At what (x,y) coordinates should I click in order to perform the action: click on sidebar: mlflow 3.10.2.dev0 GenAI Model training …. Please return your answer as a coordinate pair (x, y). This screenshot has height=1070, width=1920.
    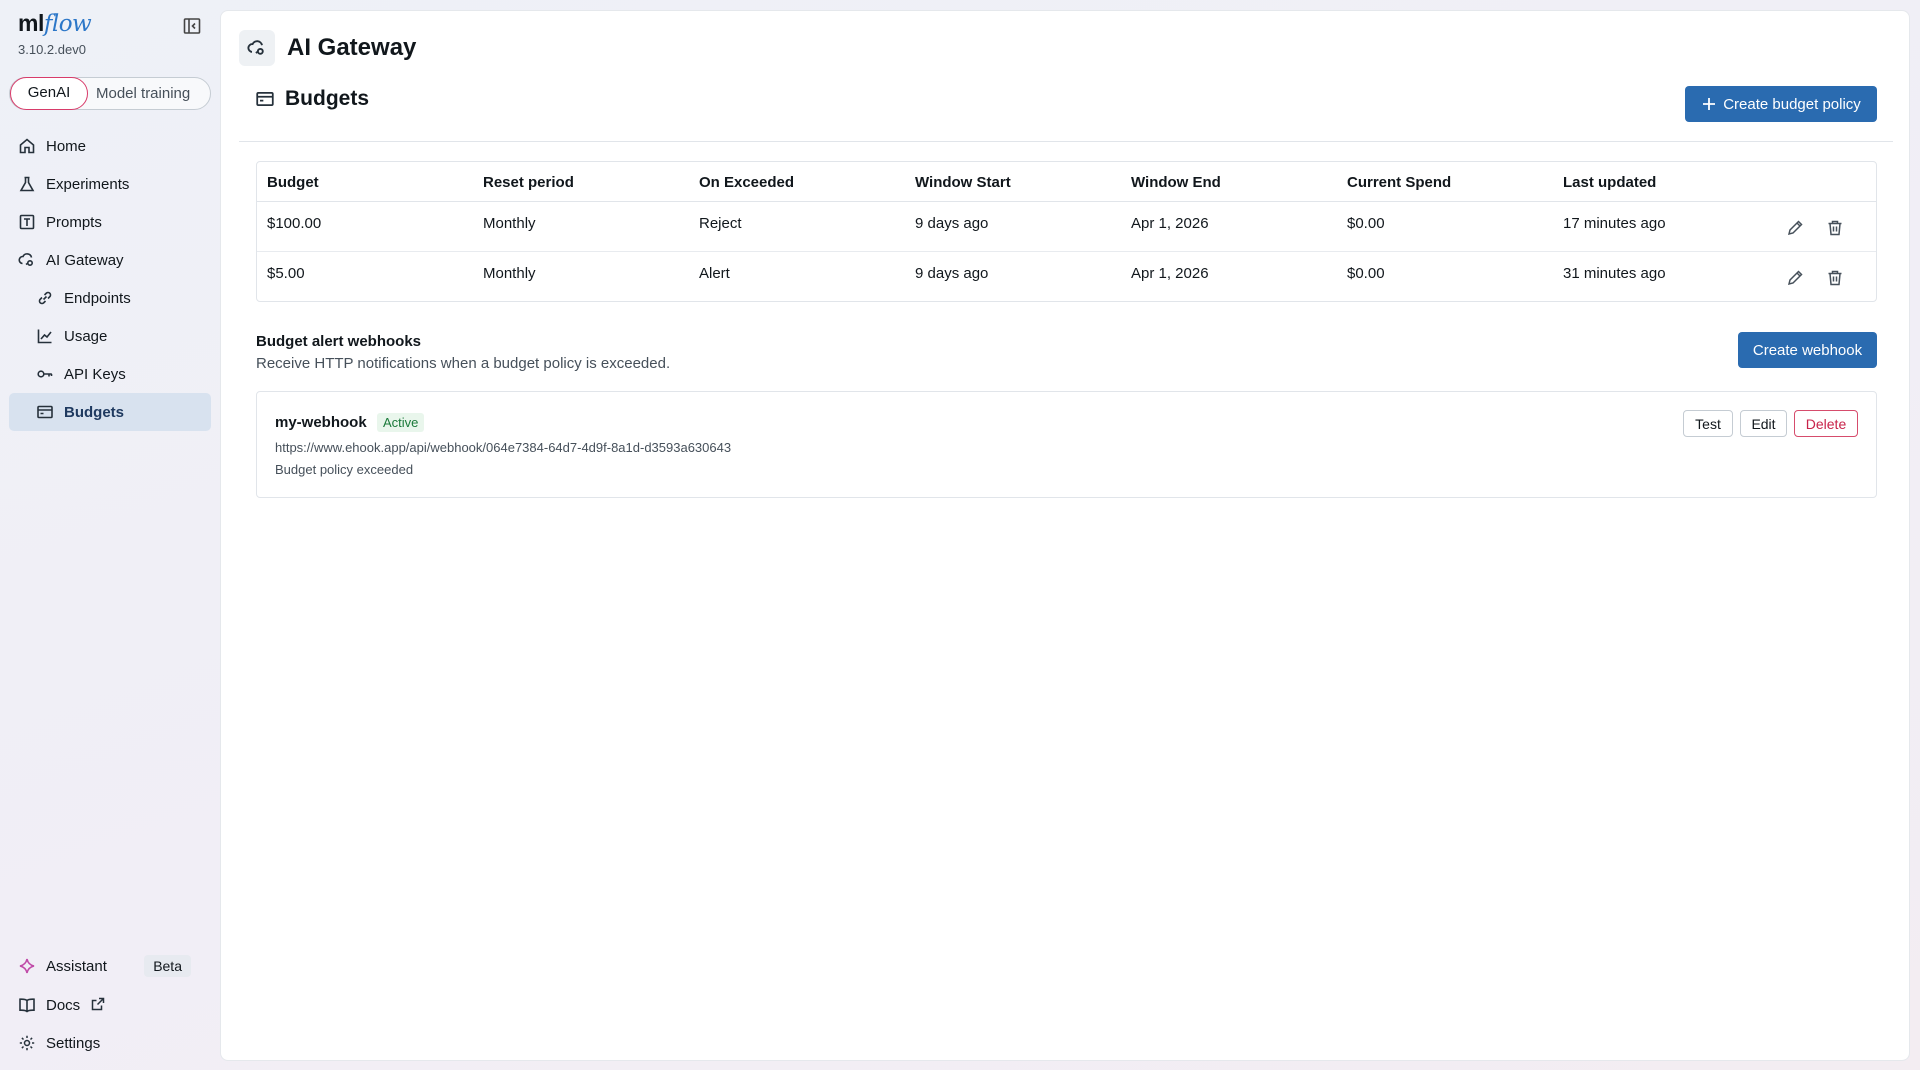
    Looking at the image, I should click on (110, 535).